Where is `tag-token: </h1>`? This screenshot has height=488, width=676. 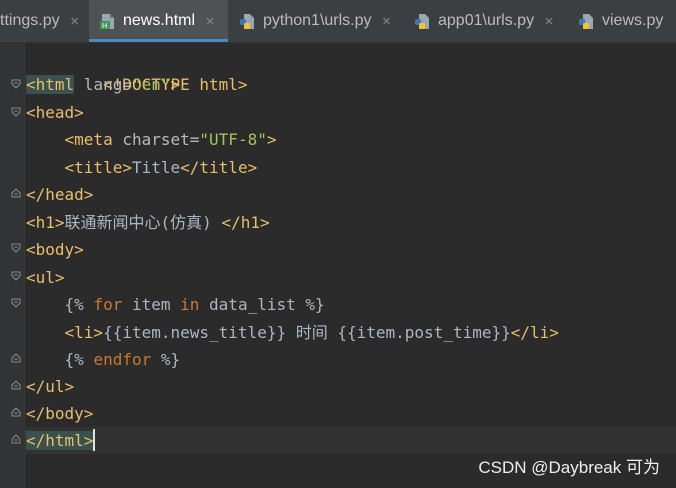 tag-token: </h1> is located at coordinates (245, 222).